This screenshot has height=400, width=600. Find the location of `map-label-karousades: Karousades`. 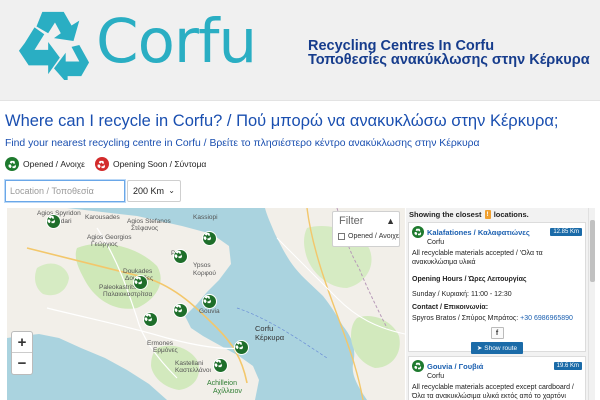

map-label-karousades: Karousades is located at coordinates (102, 217).